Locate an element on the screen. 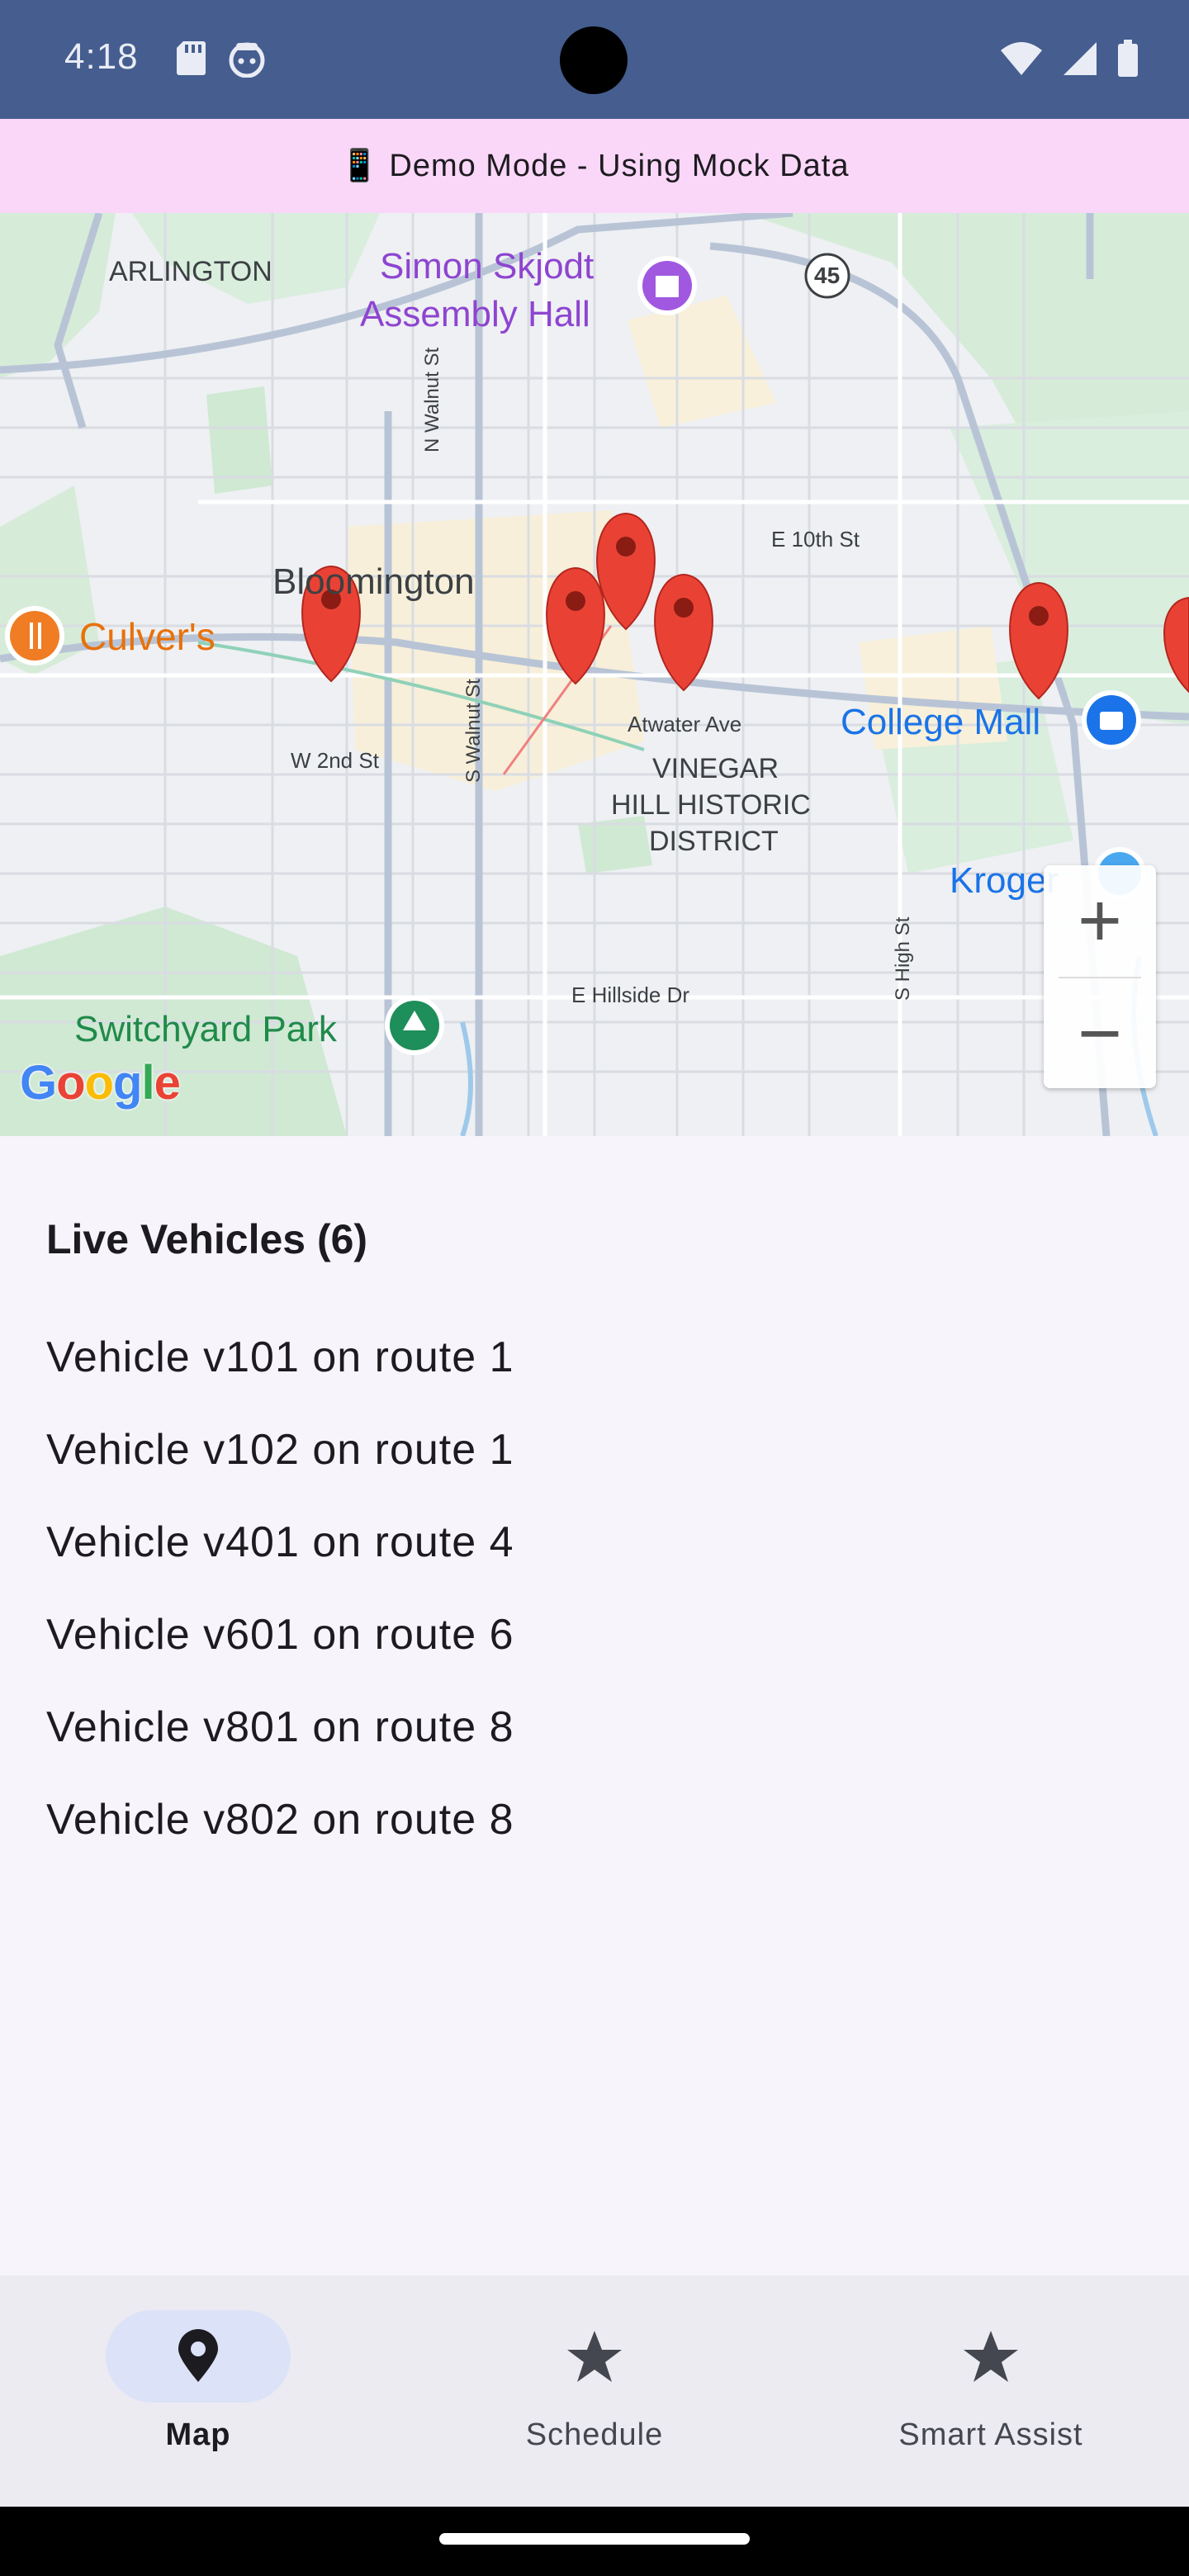 Image resolution: width=1189 pixels, height=2576 pixels. highway-shield-label: 45 is located at coordinates (827, 275).